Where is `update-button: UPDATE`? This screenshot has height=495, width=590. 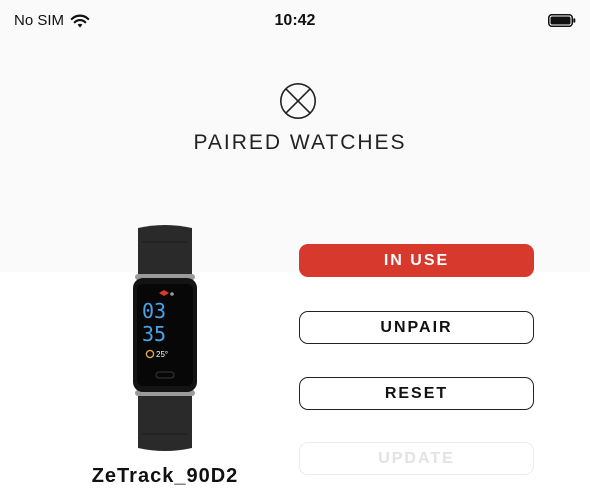
update-button: UPDATE is located at coordinates (416, 458).